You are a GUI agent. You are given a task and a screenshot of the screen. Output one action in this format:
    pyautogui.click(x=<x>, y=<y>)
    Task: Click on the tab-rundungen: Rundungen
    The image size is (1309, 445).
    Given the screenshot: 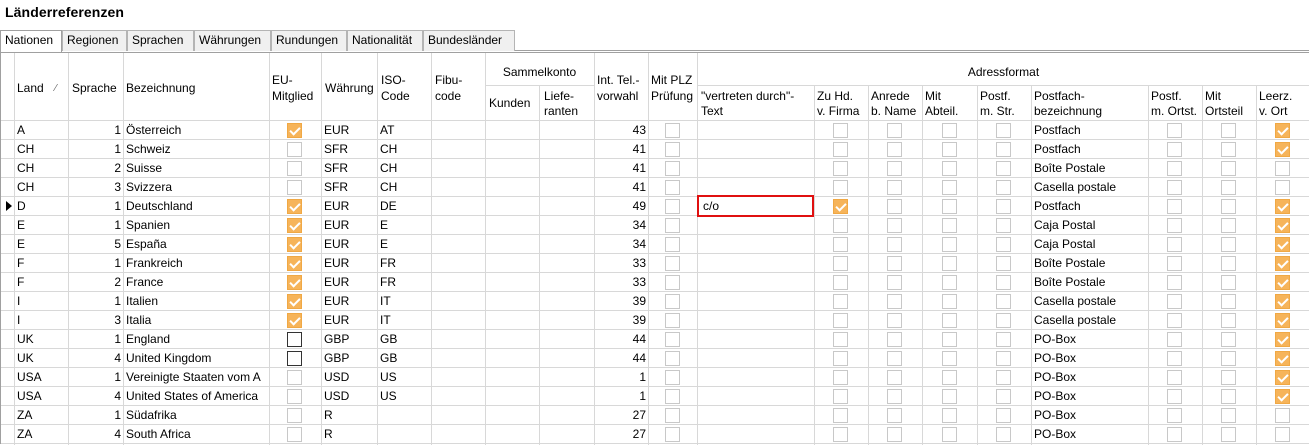 What is the action you would take?
    pyautogui.click(x=309, y=40)
    